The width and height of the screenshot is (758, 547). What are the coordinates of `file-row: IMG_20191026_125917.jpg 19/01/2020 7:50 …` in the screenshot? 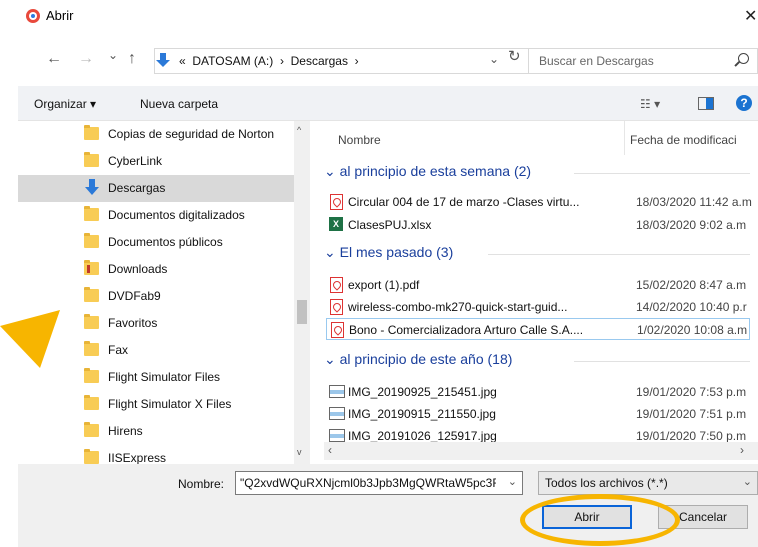 It's located at (542, 433).